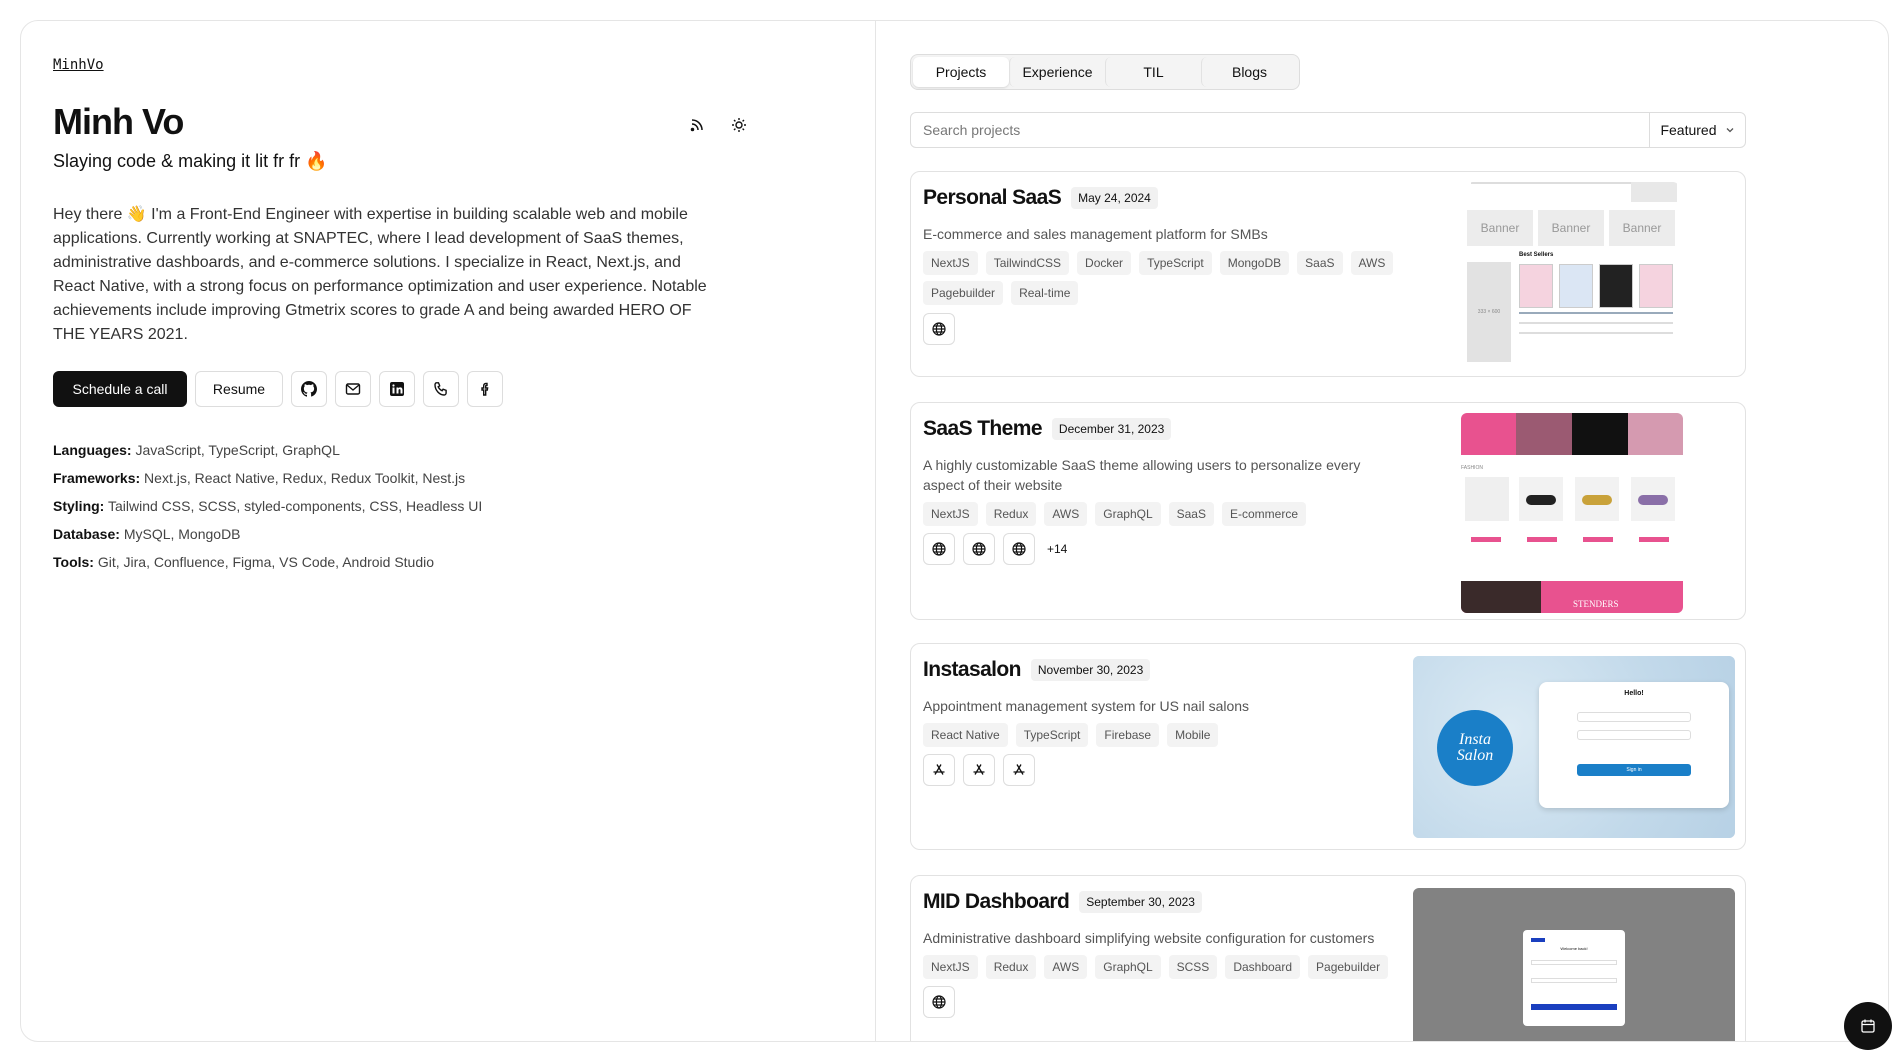  I want to click on schedule-fab, so click(1868, 1026).